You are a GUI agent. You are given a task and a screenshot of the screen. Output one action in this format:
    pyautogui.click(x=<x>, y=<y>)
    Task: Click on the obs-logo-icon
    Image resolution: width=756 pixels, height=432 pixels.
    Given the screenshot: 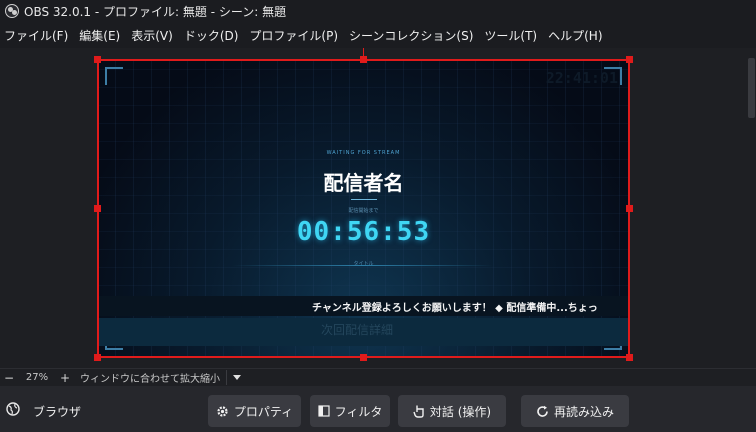 What is the action you would take?
    pyautogui.click(x=12, y=11)
    